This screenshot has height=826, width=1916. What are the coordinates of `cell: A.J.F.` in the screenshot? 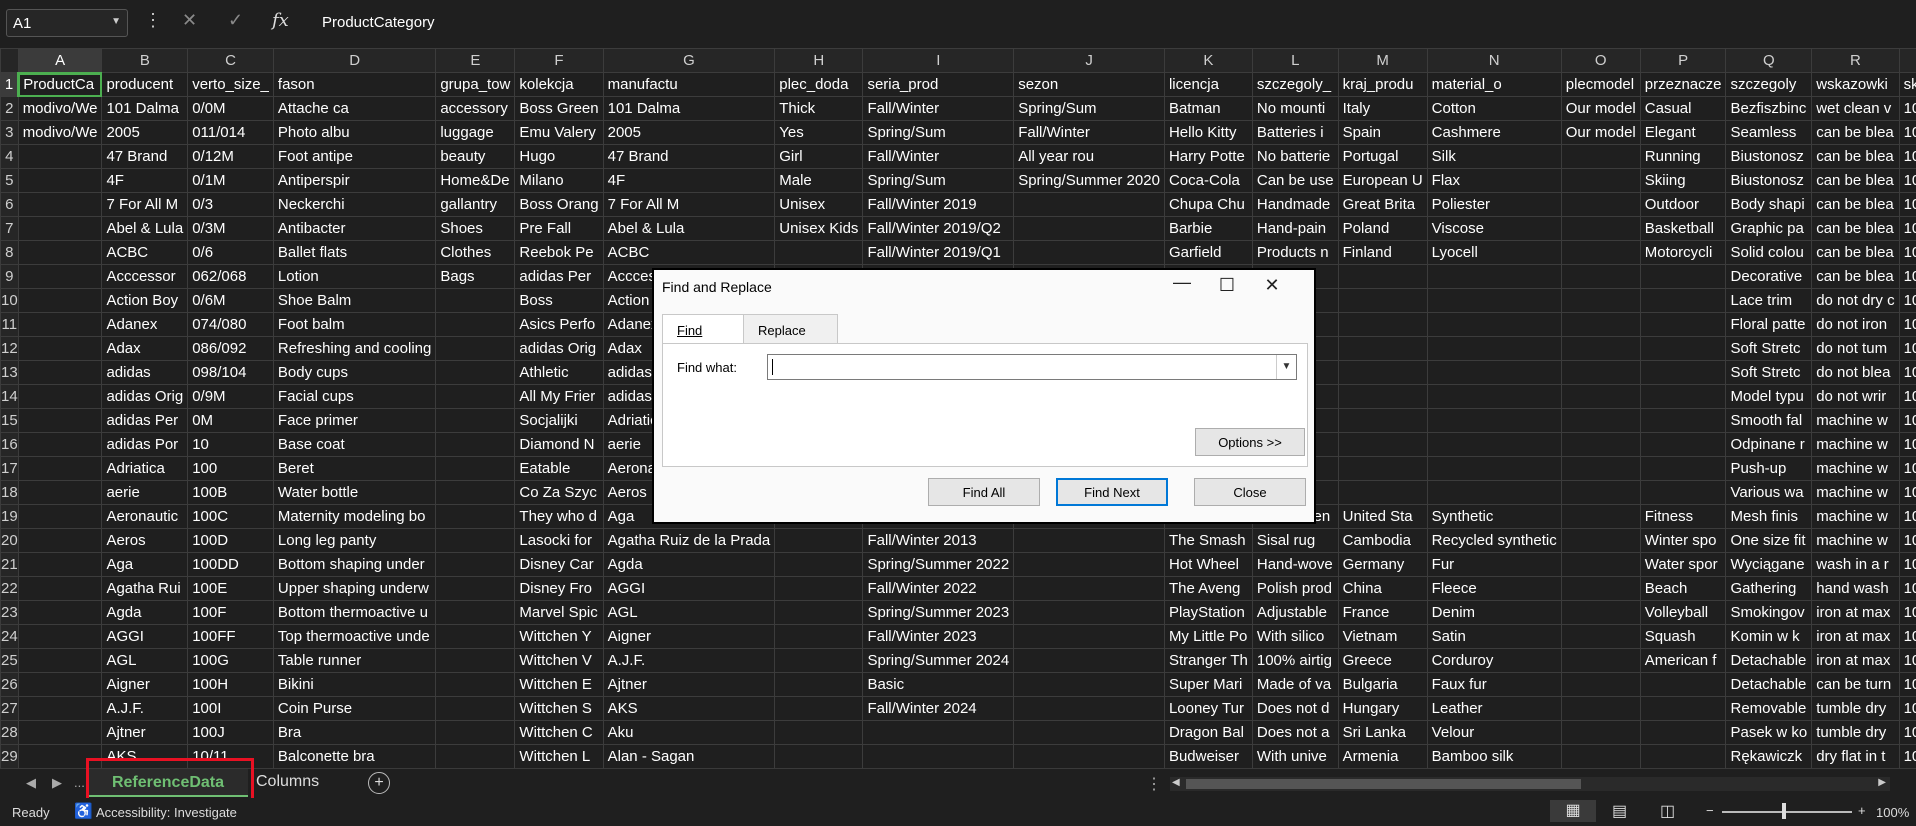 It's located at (689, 660).